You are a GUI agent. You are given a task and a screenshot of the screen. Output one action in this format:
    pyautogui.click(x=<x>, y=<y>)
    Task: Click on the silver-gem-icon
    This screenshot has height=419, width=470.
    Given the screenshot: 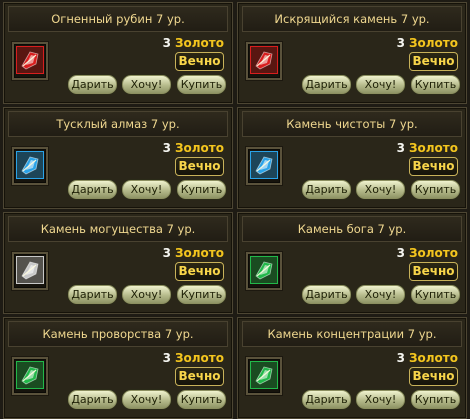 What is the action you would take?
    pyautogui.click(x=30, y=270)
    